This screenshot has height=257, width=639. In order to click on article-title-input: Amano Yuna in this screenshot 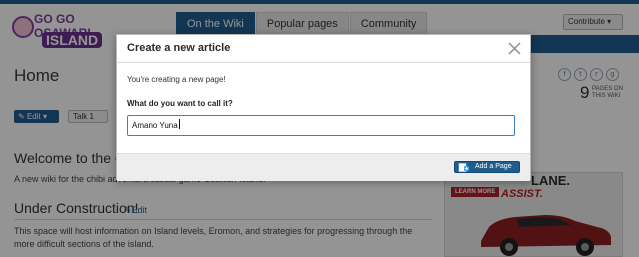, I will do `click(321, 125)`.